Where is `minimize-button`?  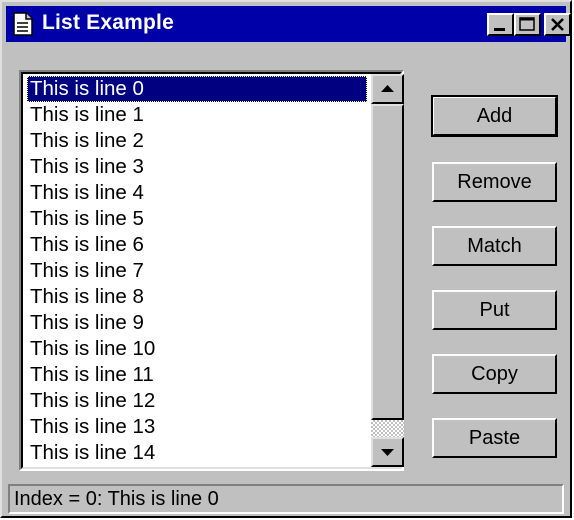
minimize-button is located at coordinates (500, 24).